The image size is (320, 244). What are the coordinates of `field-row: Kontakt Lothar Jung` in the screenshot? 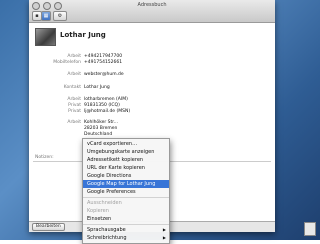 It's located at (149, 87).